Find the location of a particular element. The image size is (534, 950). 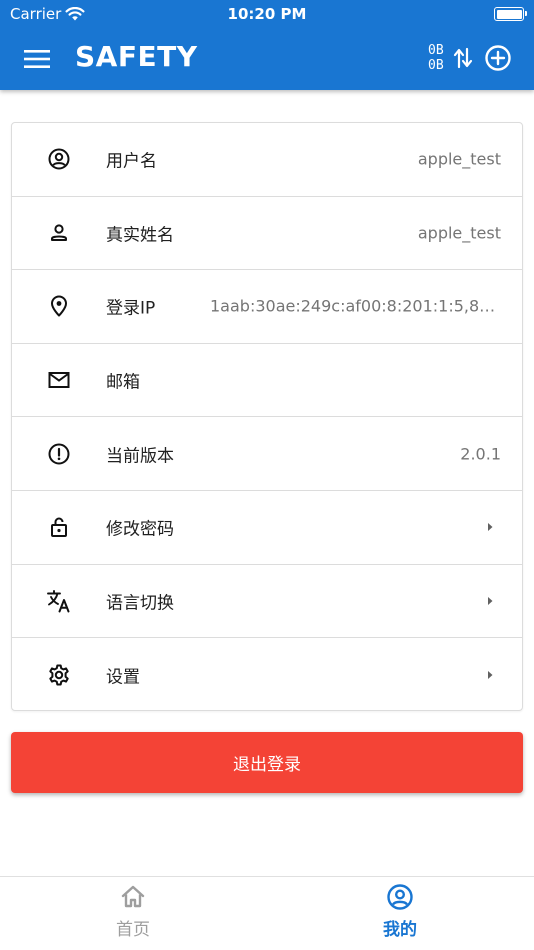

username-label: 用户名 is located at coordinates (131, 161).